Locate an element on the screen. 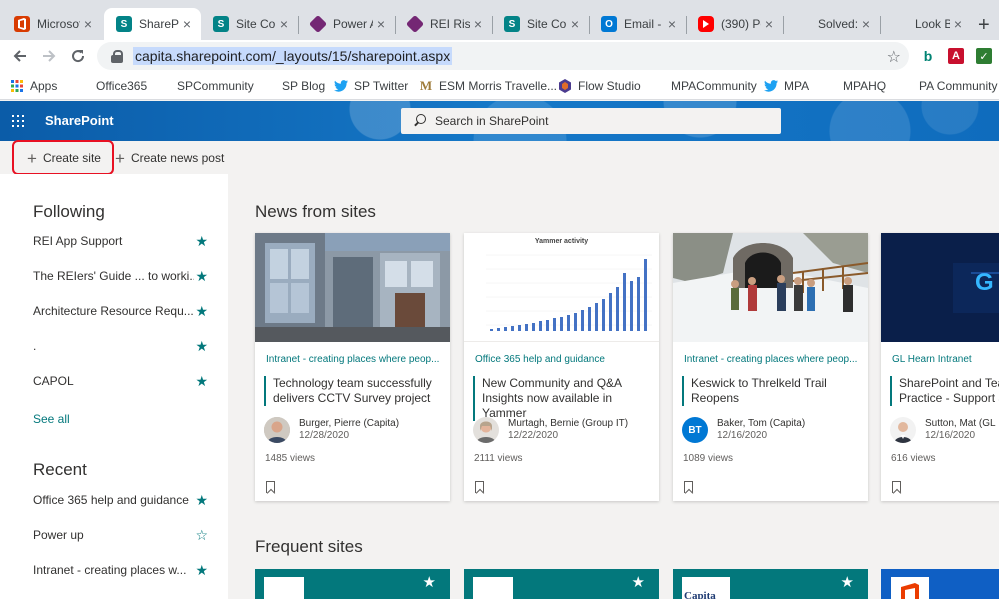 Image resolution: width=999 pixels, height=599 pixels. bookmark-flow-studio: Flow Studio is located at coordinates (599, 86).